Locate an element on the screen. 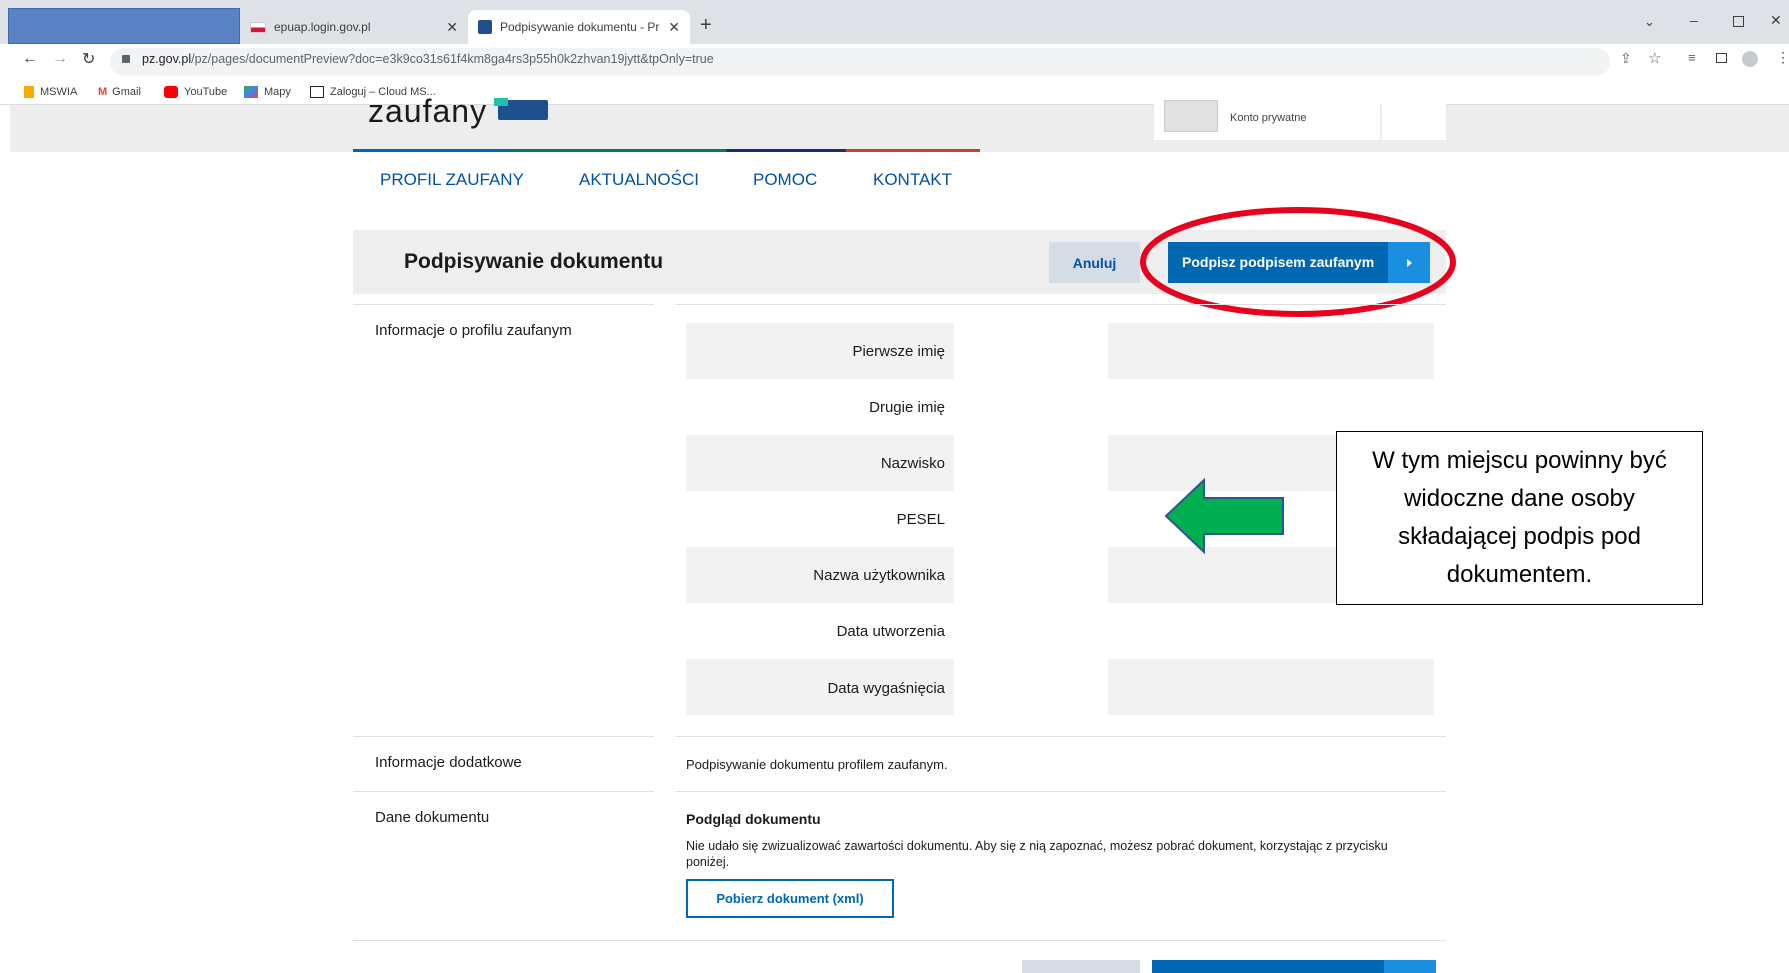  field-username: Nazwa użytkownika is located at coordinates (879, 575).